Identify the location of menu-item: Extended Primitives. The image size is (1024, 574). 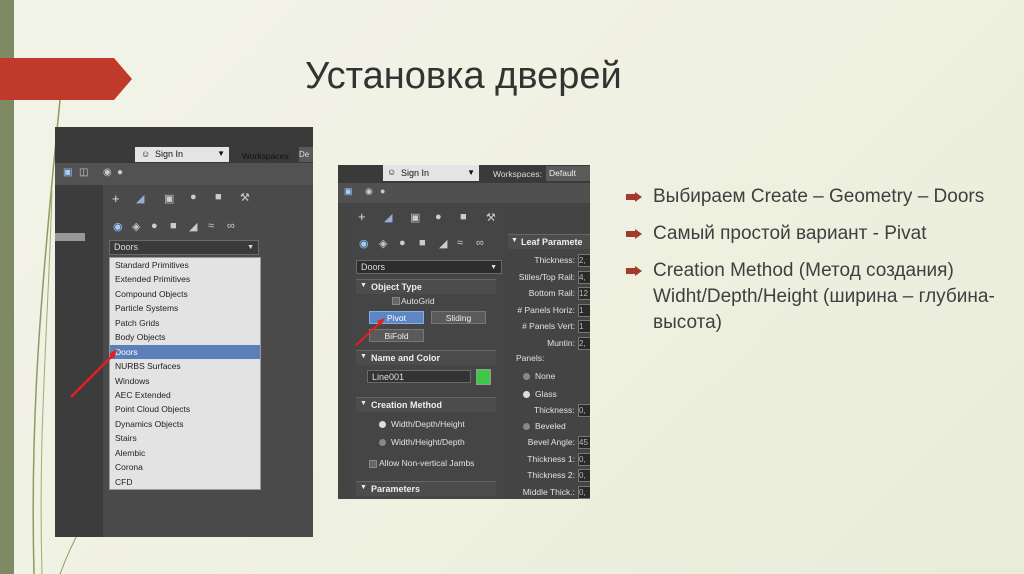
(185, 279).